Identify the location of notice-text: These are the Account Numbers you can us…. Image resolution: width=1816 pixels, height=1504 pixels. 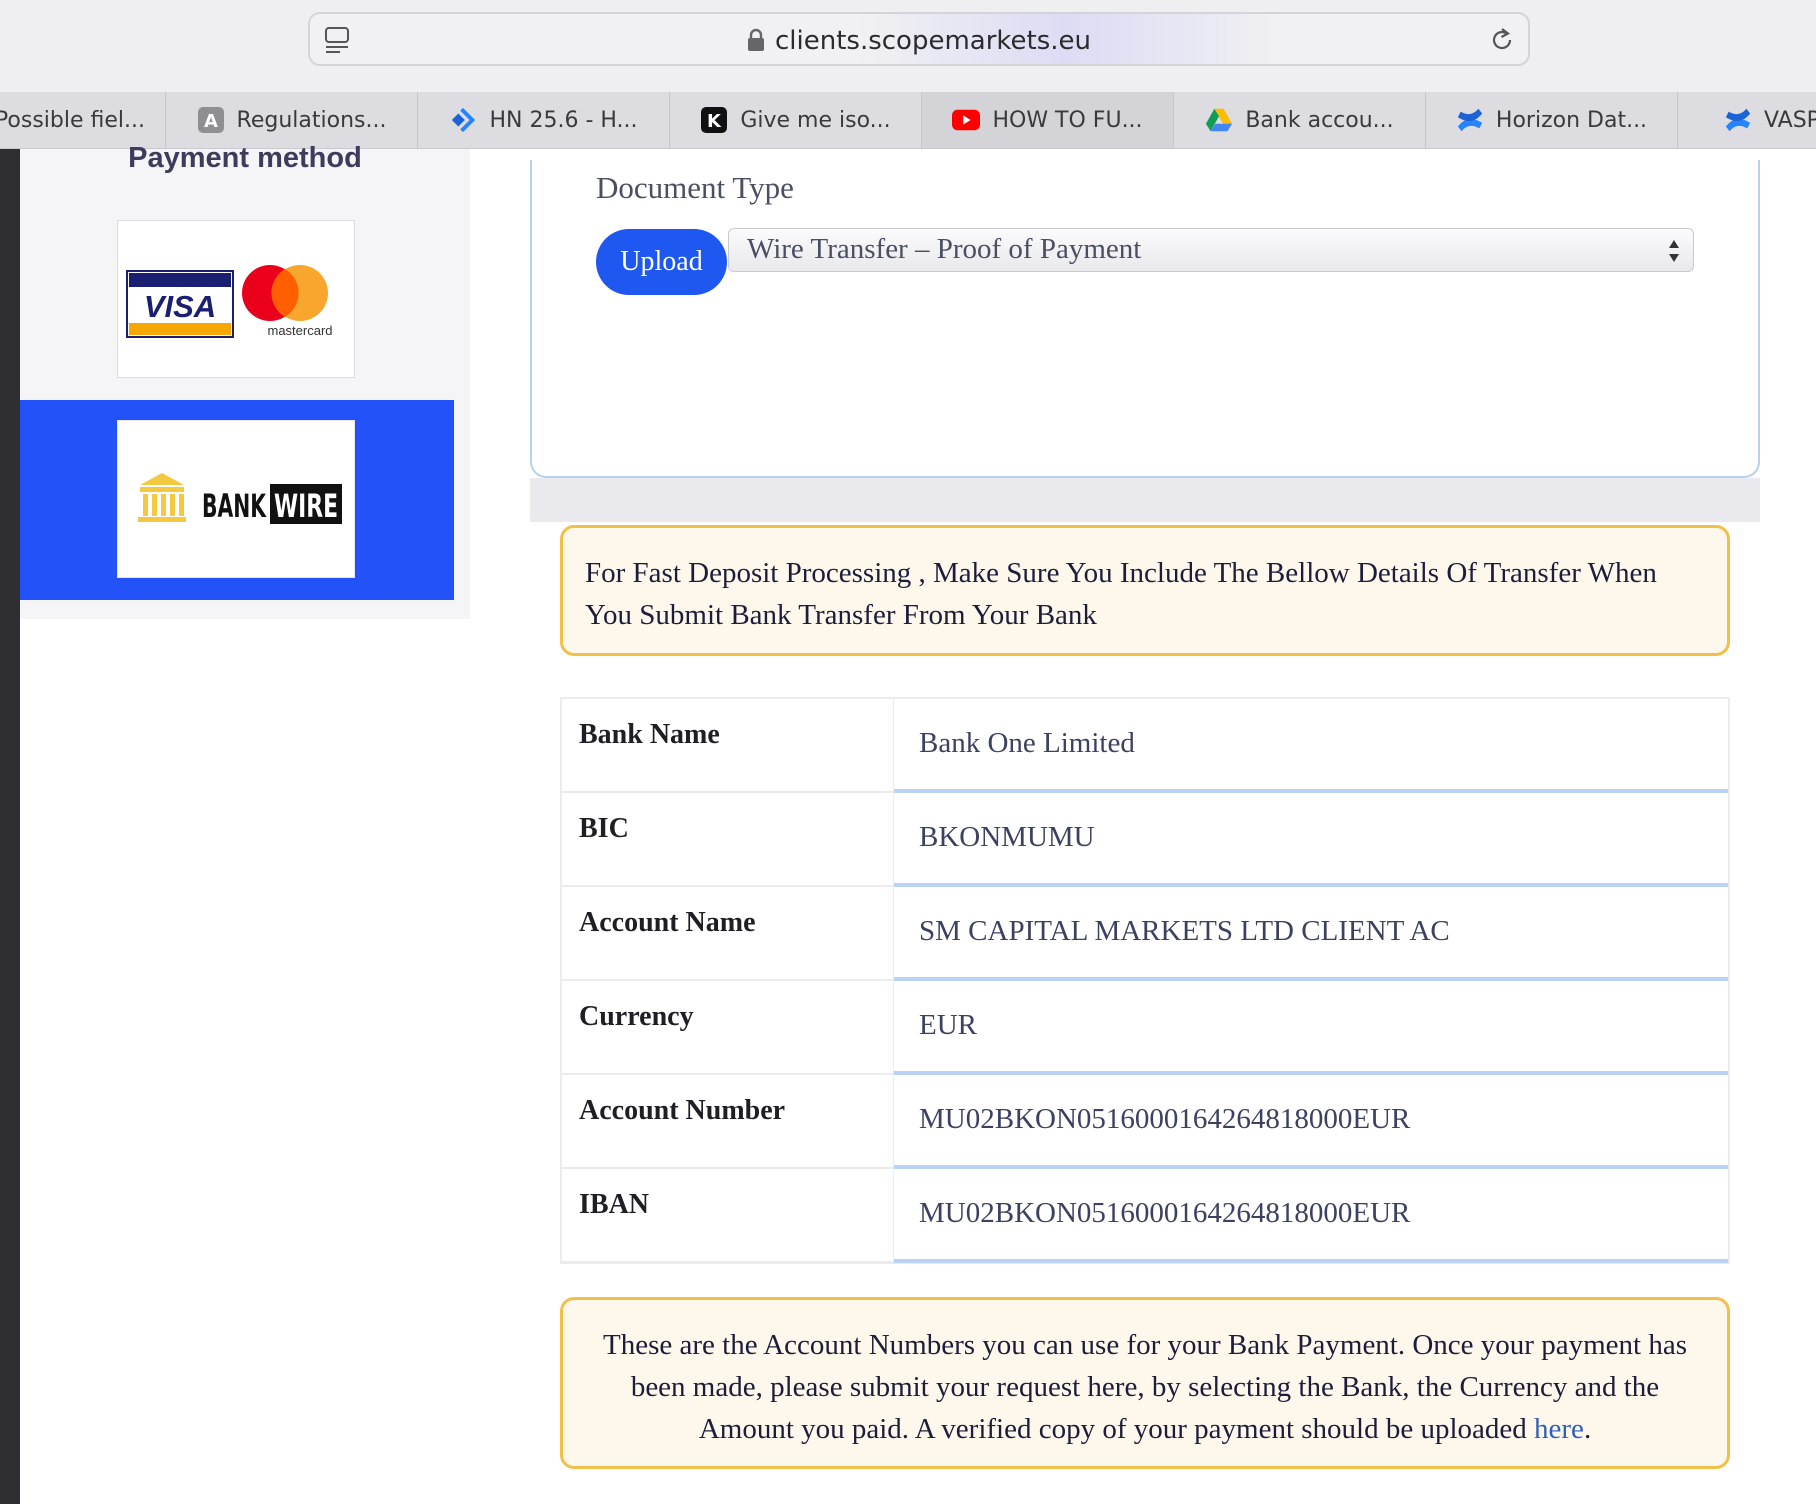
(1145, 1387).